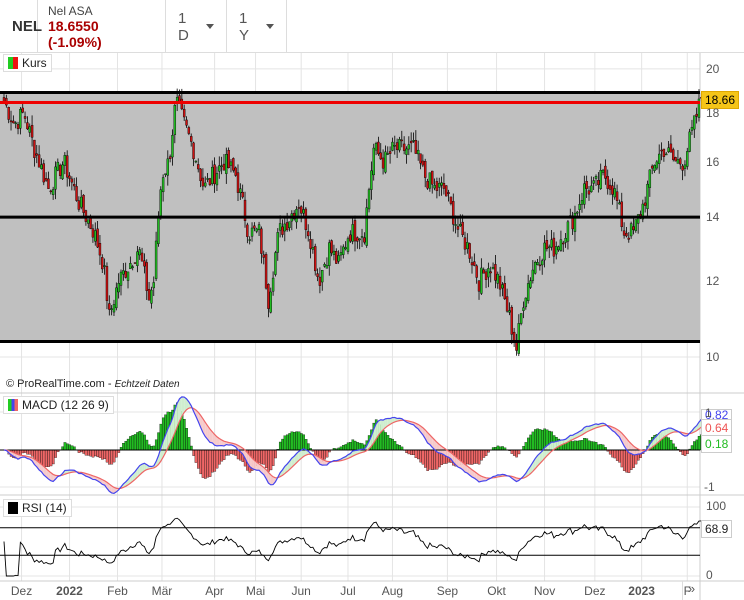 The width and height of the screenshot is (744, 600). What do you see at coordinates (162, 591) in the screenshot?
I see `x-tick-label: Mär` at bounding box center [162, 591].